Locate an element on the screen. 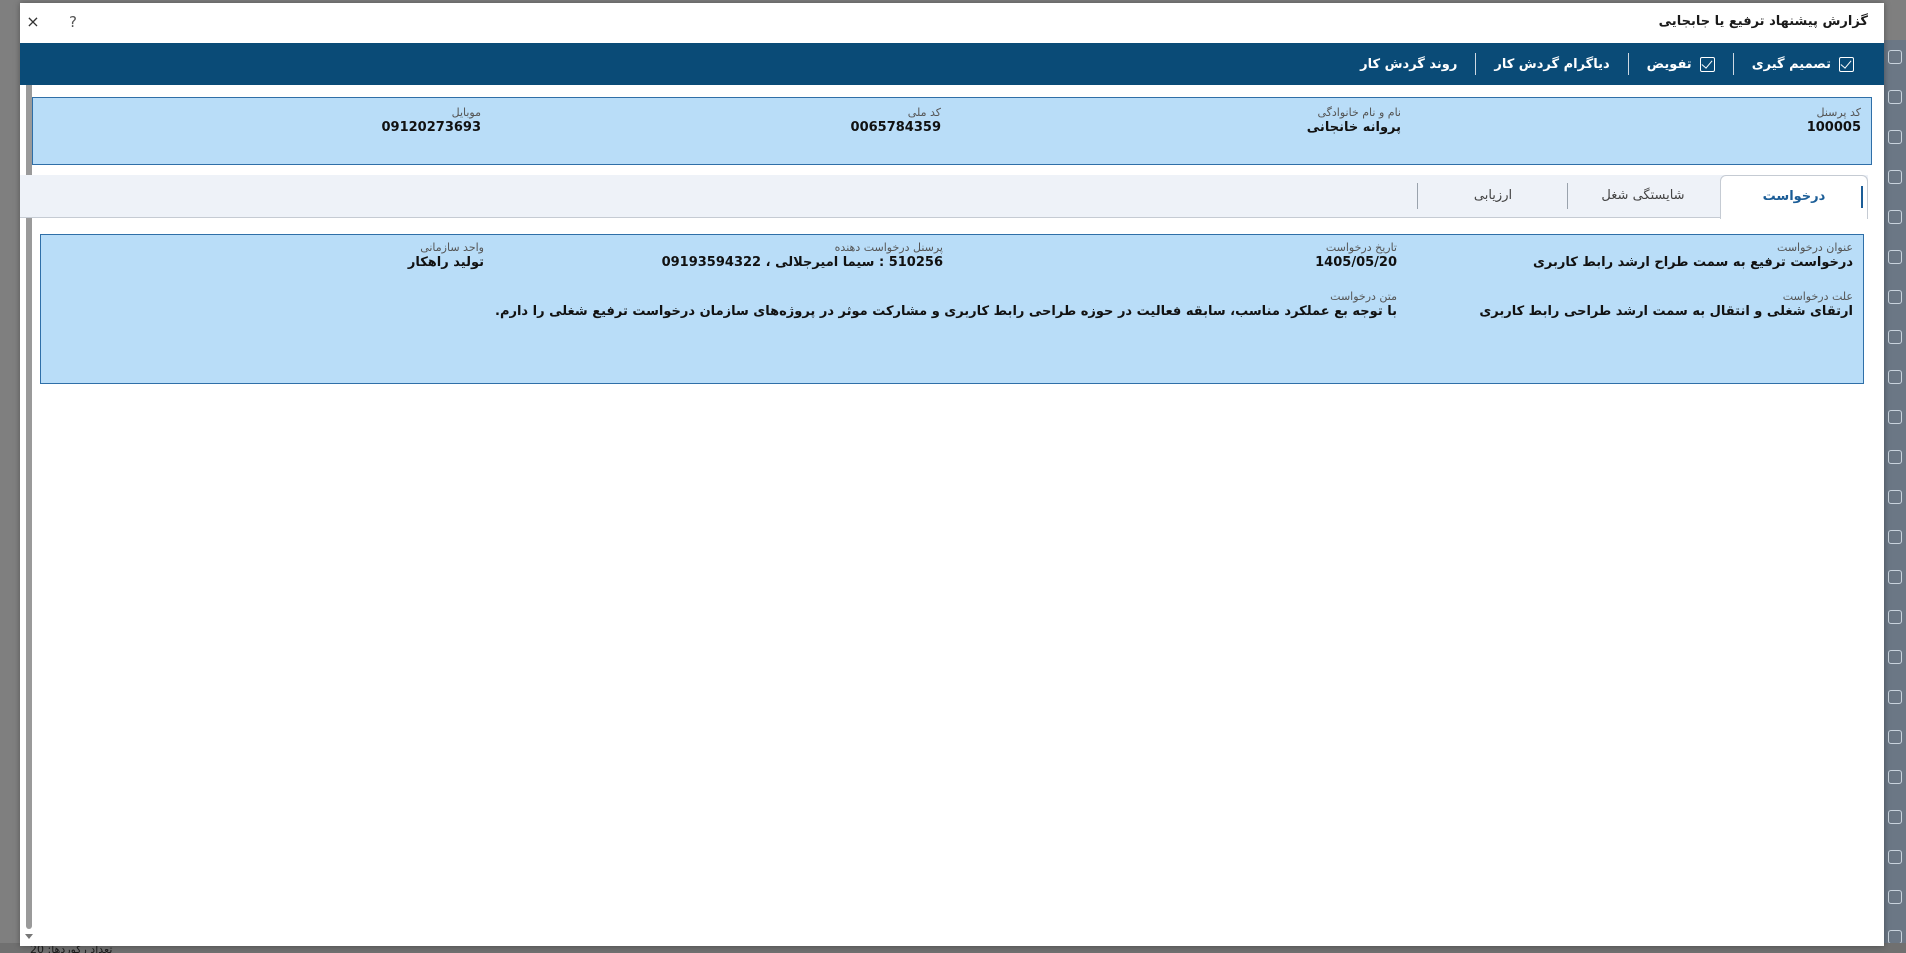  document-icon is located at coordinates (1895, 177).